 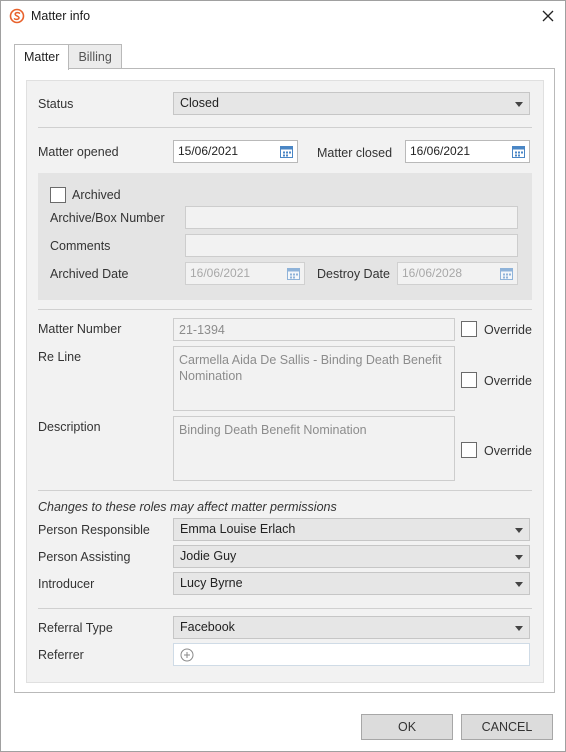 I want to click on introducer-label: Introducer, so click(x=66, y=584).